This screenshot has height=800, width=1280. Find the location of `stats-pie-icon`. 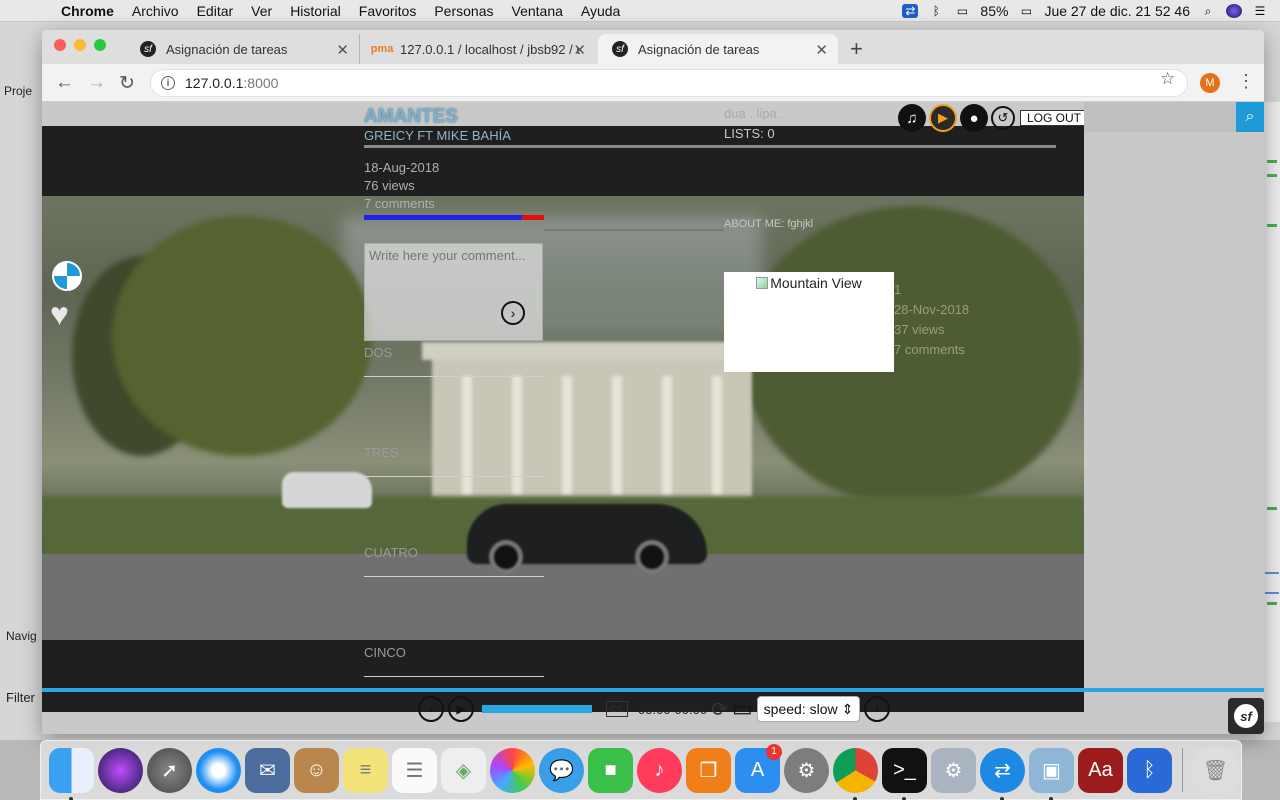

stats-pie-icon is located at coordinates (67, 276).